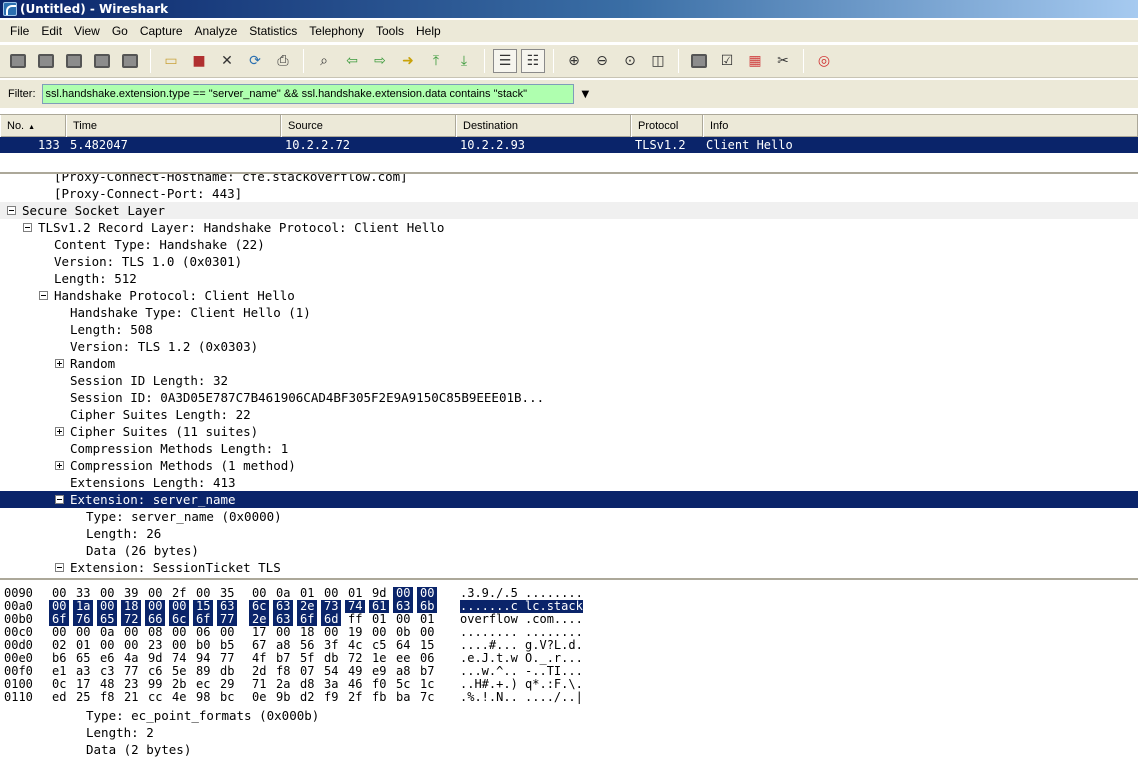 Image resolution: width=1138 pixels, height=768 pixels. I want to click on filter-dropdown-icon: ▼, so click(586, 94).